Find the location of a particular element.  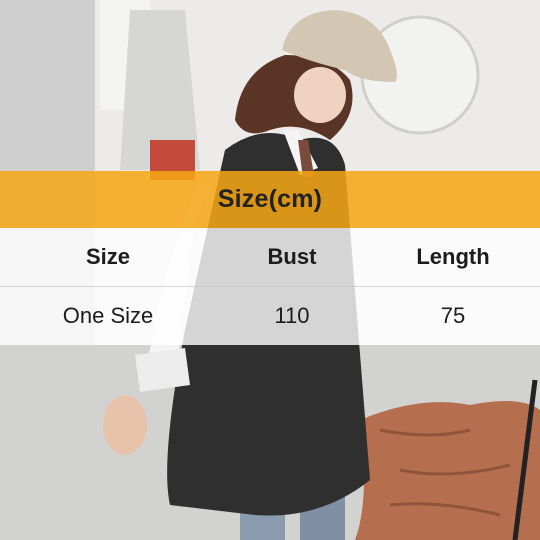

size-chart-title-band: Size(cm) is located at coordinates (270, 199).